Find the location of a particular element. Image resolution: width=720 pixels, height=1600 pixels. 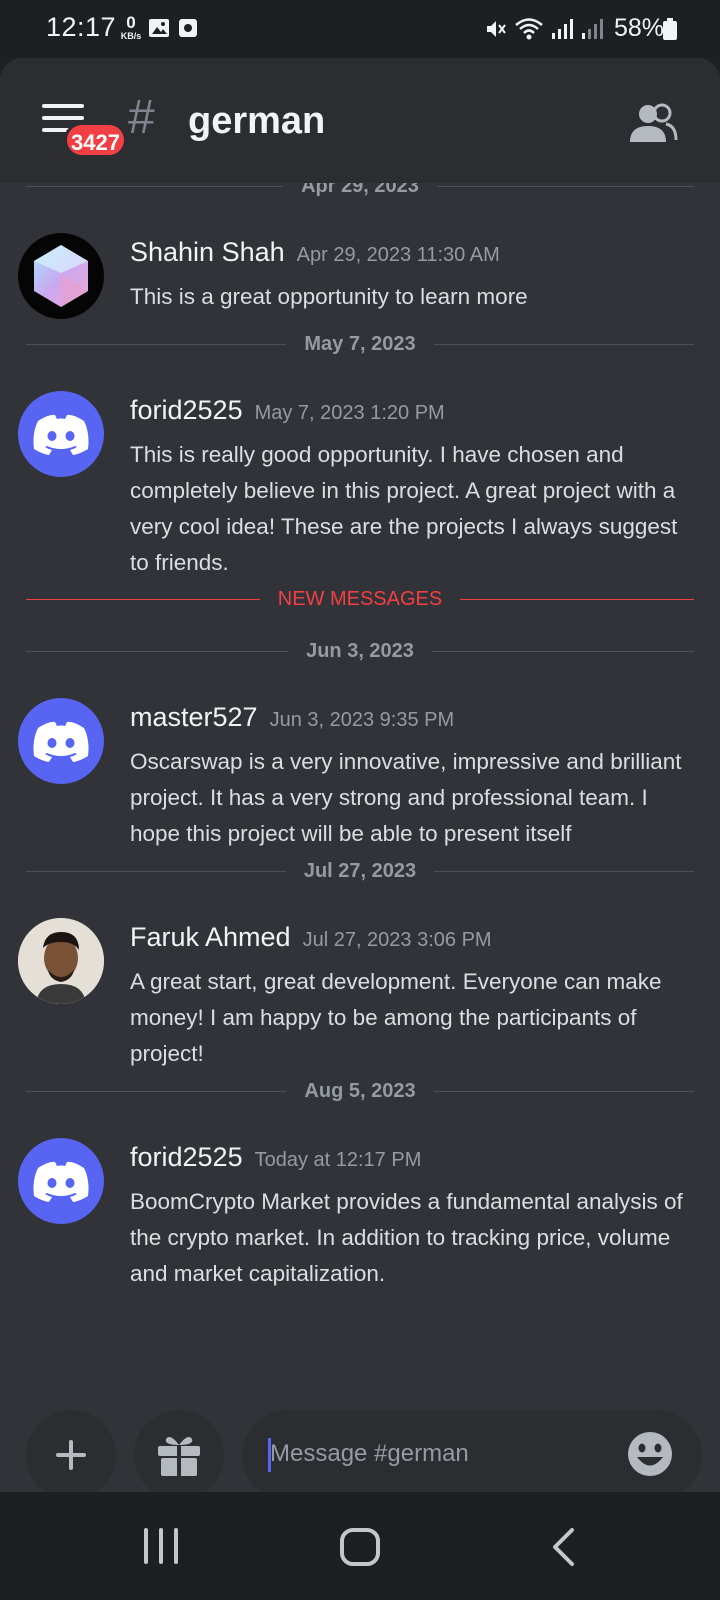

message-input: Message #german is located at coordinates (472, 1451).